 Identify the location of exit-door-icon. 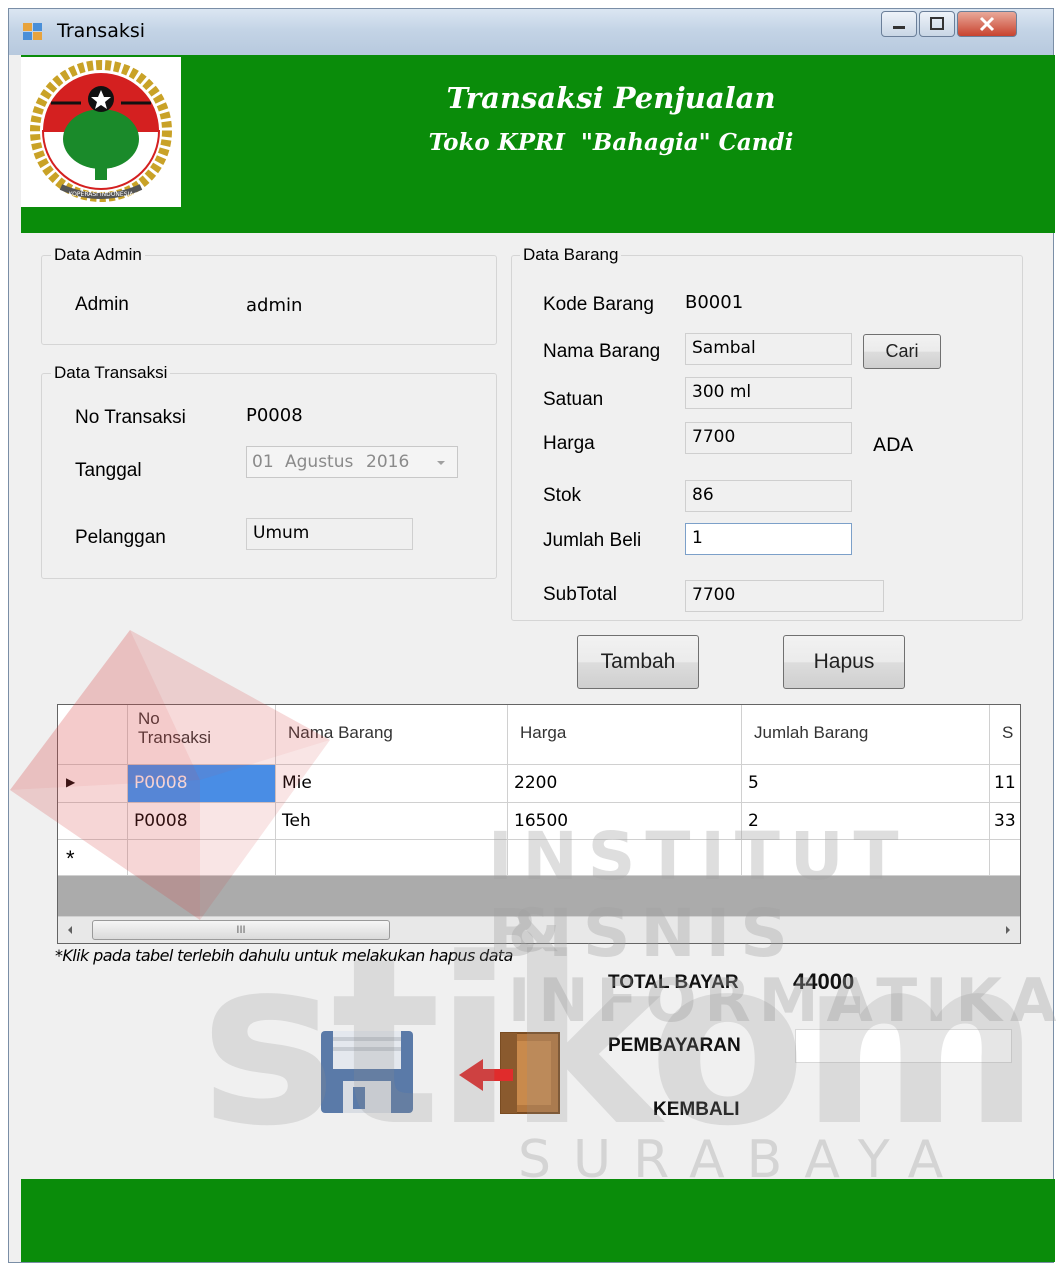
(509, 1073).